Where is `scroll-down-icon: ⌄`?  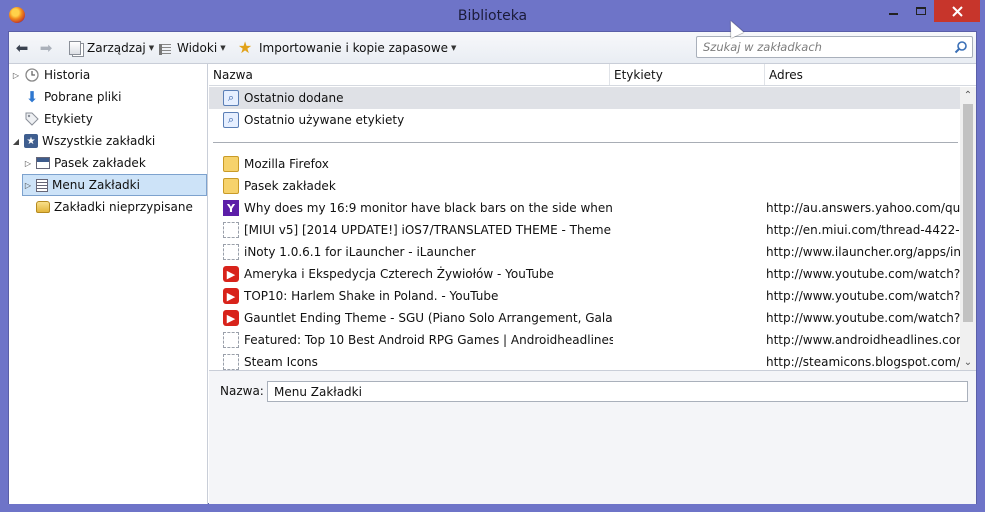
scroll-down-icon: ⌄ is located at coordinates (968, 362).